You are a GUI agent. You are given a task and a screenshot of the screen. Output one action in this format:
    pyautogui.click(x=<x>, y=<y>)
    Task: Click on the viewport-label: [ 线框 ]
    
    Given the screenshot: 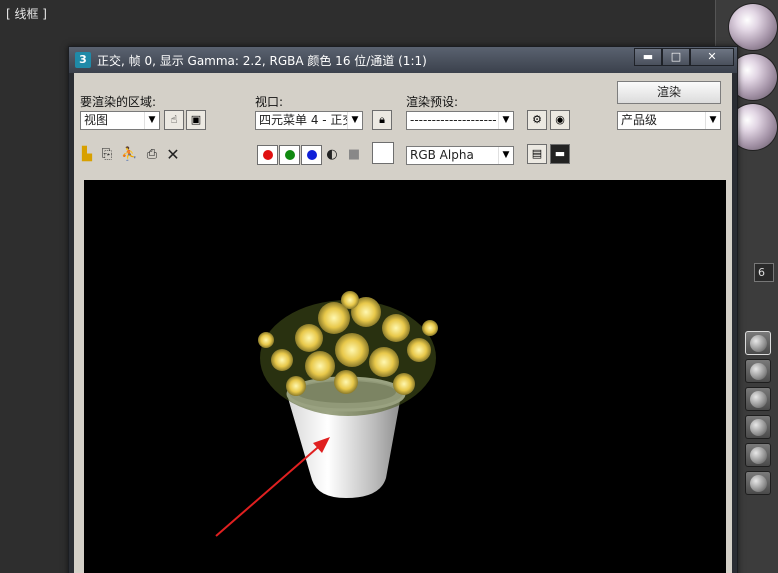 What is the action you would take?
    pyautogui.click(x=26, y=13)
    